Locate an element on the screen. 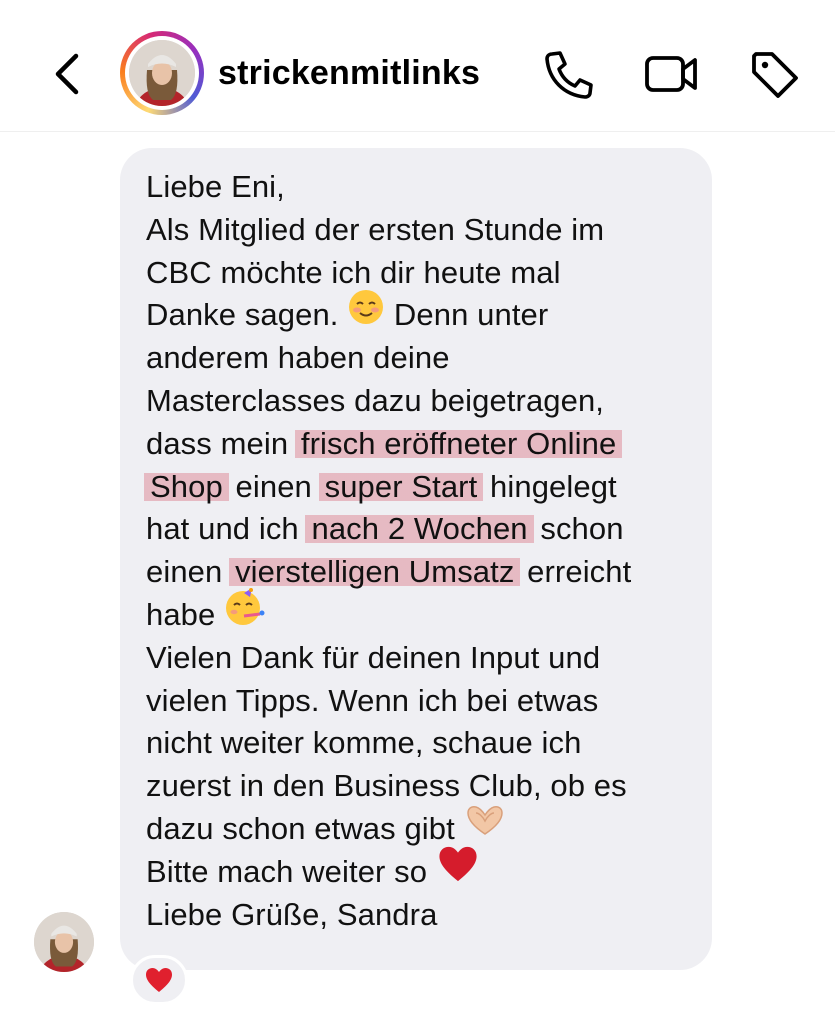  message-text-segment: zuerst in den Business Club, ob es is located at coordinates (386, 786).